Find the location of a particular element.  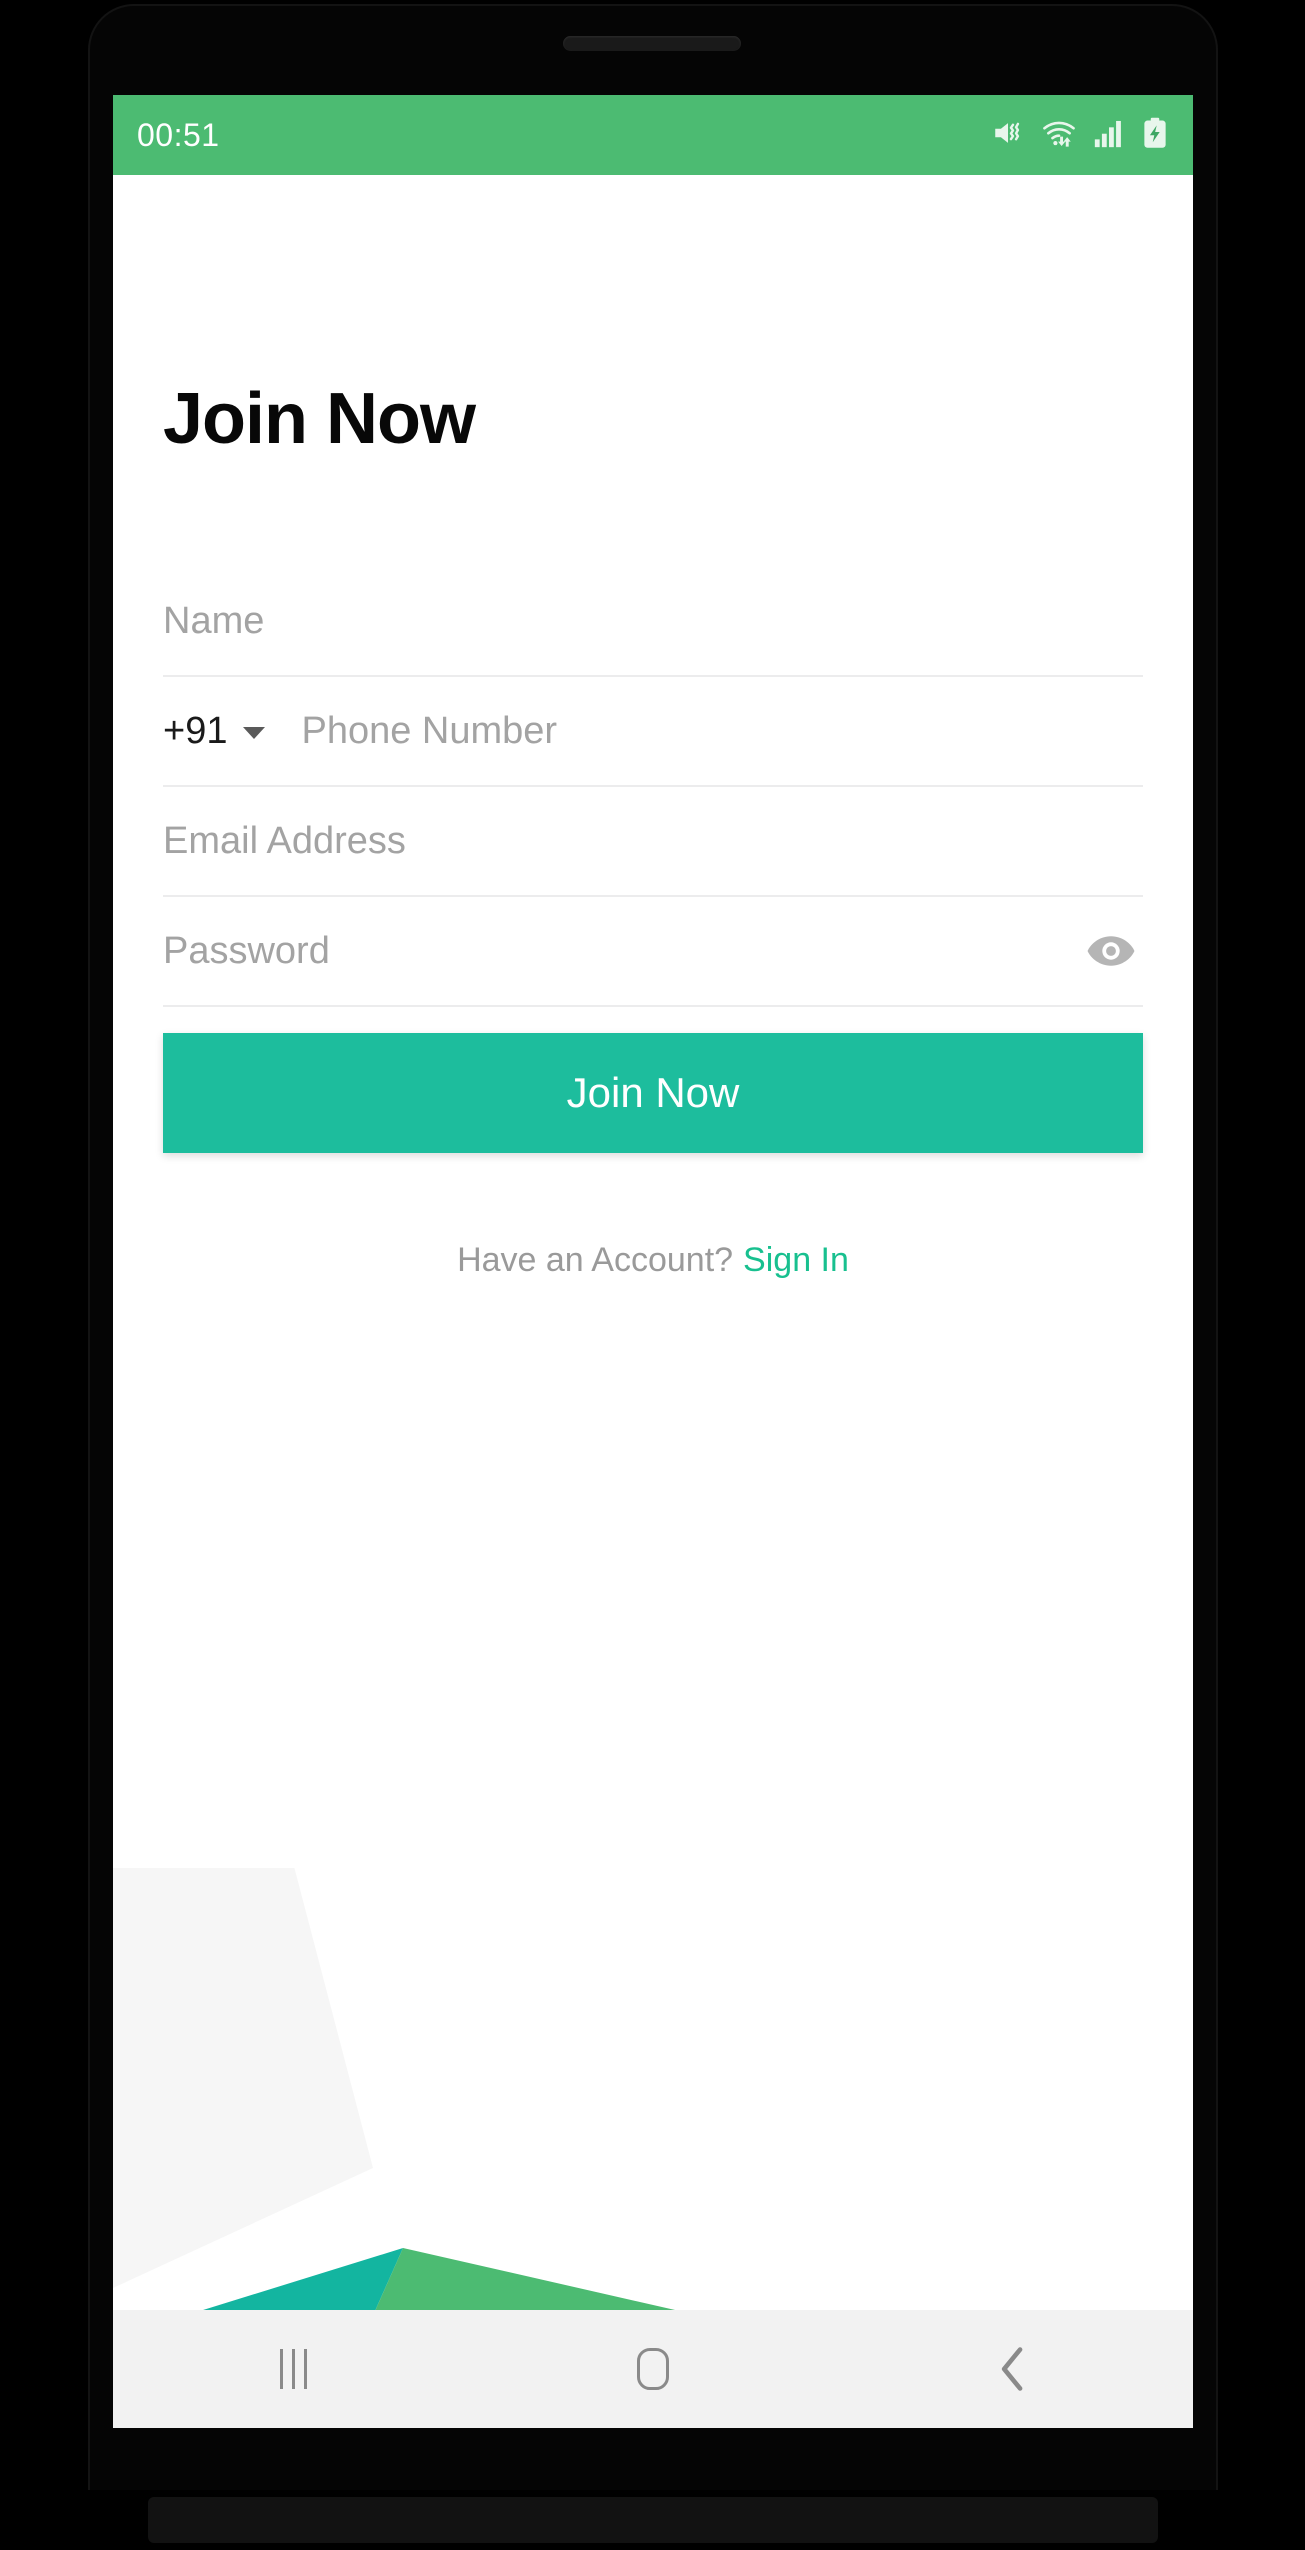

battery-charging-icon is located at coordinates (1155, 135).